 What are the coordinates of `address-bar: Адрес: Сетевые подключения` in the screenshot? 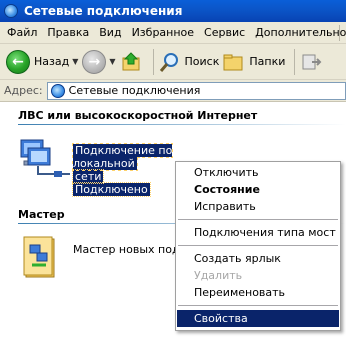 It's located at (173, 91).